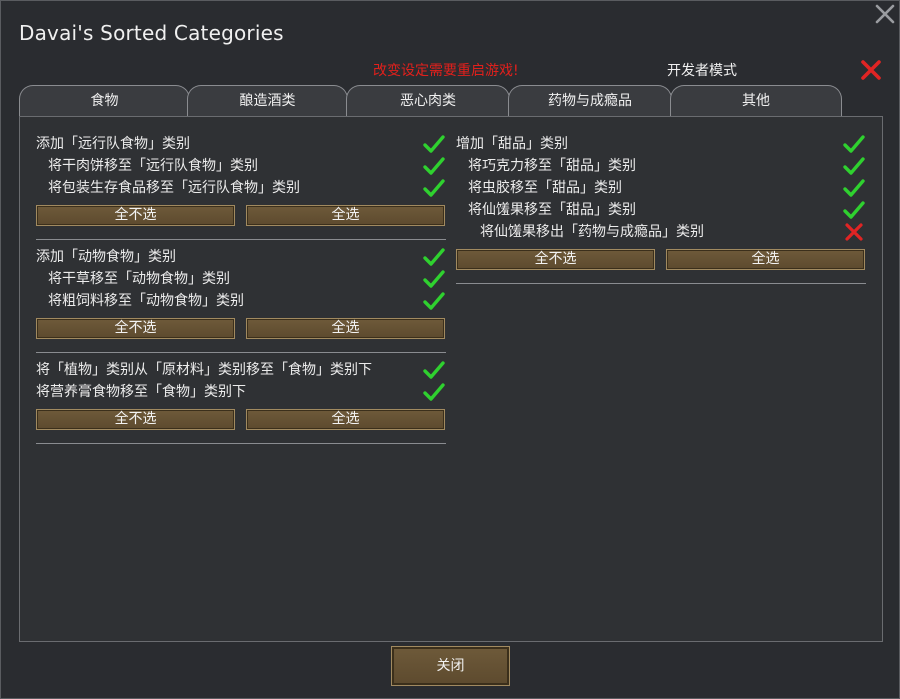 This screenshot has height=699, width=900. I want to click on option-row: 将粗饲料移至「动物食物」类别, so click(241, 301).